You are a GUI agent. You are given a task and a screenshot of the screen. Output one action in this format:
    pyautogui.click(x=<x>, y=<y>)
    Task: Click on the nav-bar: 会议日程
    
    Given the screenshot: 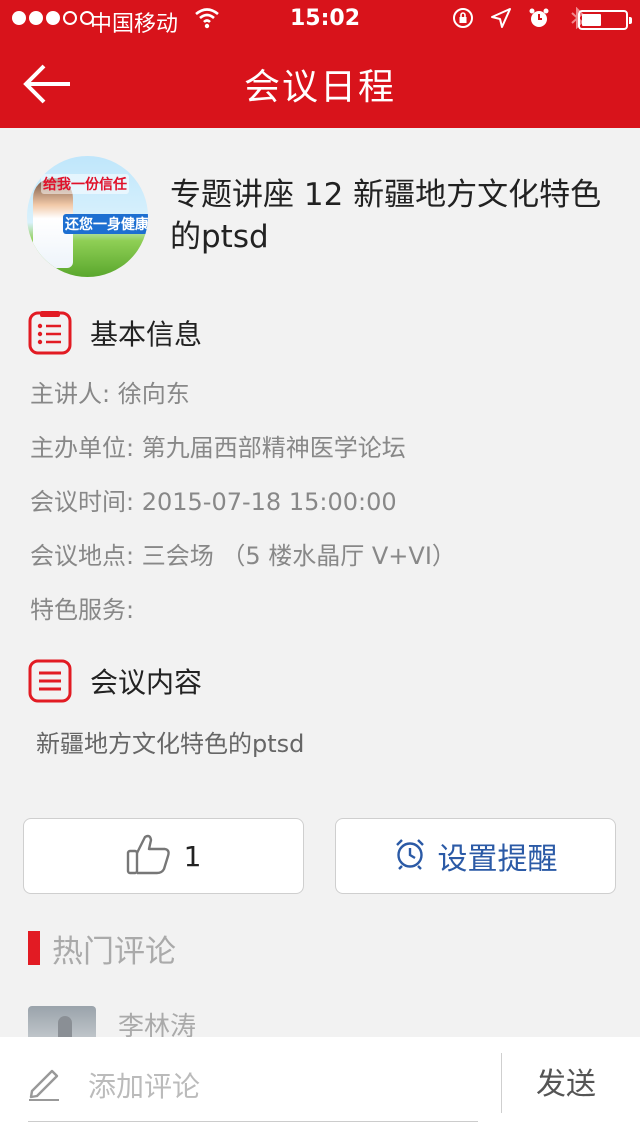 What is the action you would take?
    pyautogui.click(x=320, y=84)
    